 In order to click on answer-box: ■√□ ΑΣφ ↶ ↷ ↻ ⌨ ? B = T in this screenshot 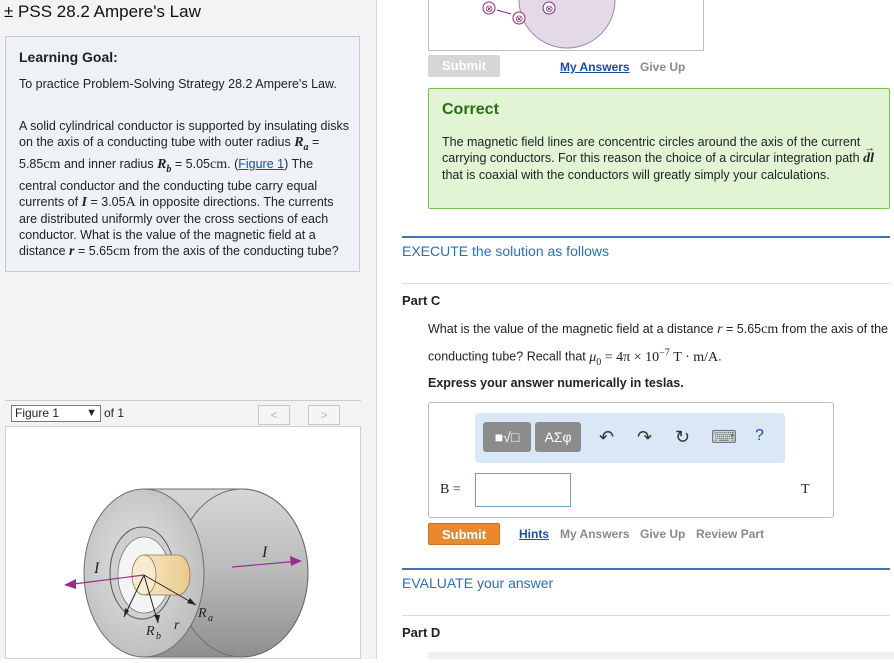, I will do `click(631, 460)`.